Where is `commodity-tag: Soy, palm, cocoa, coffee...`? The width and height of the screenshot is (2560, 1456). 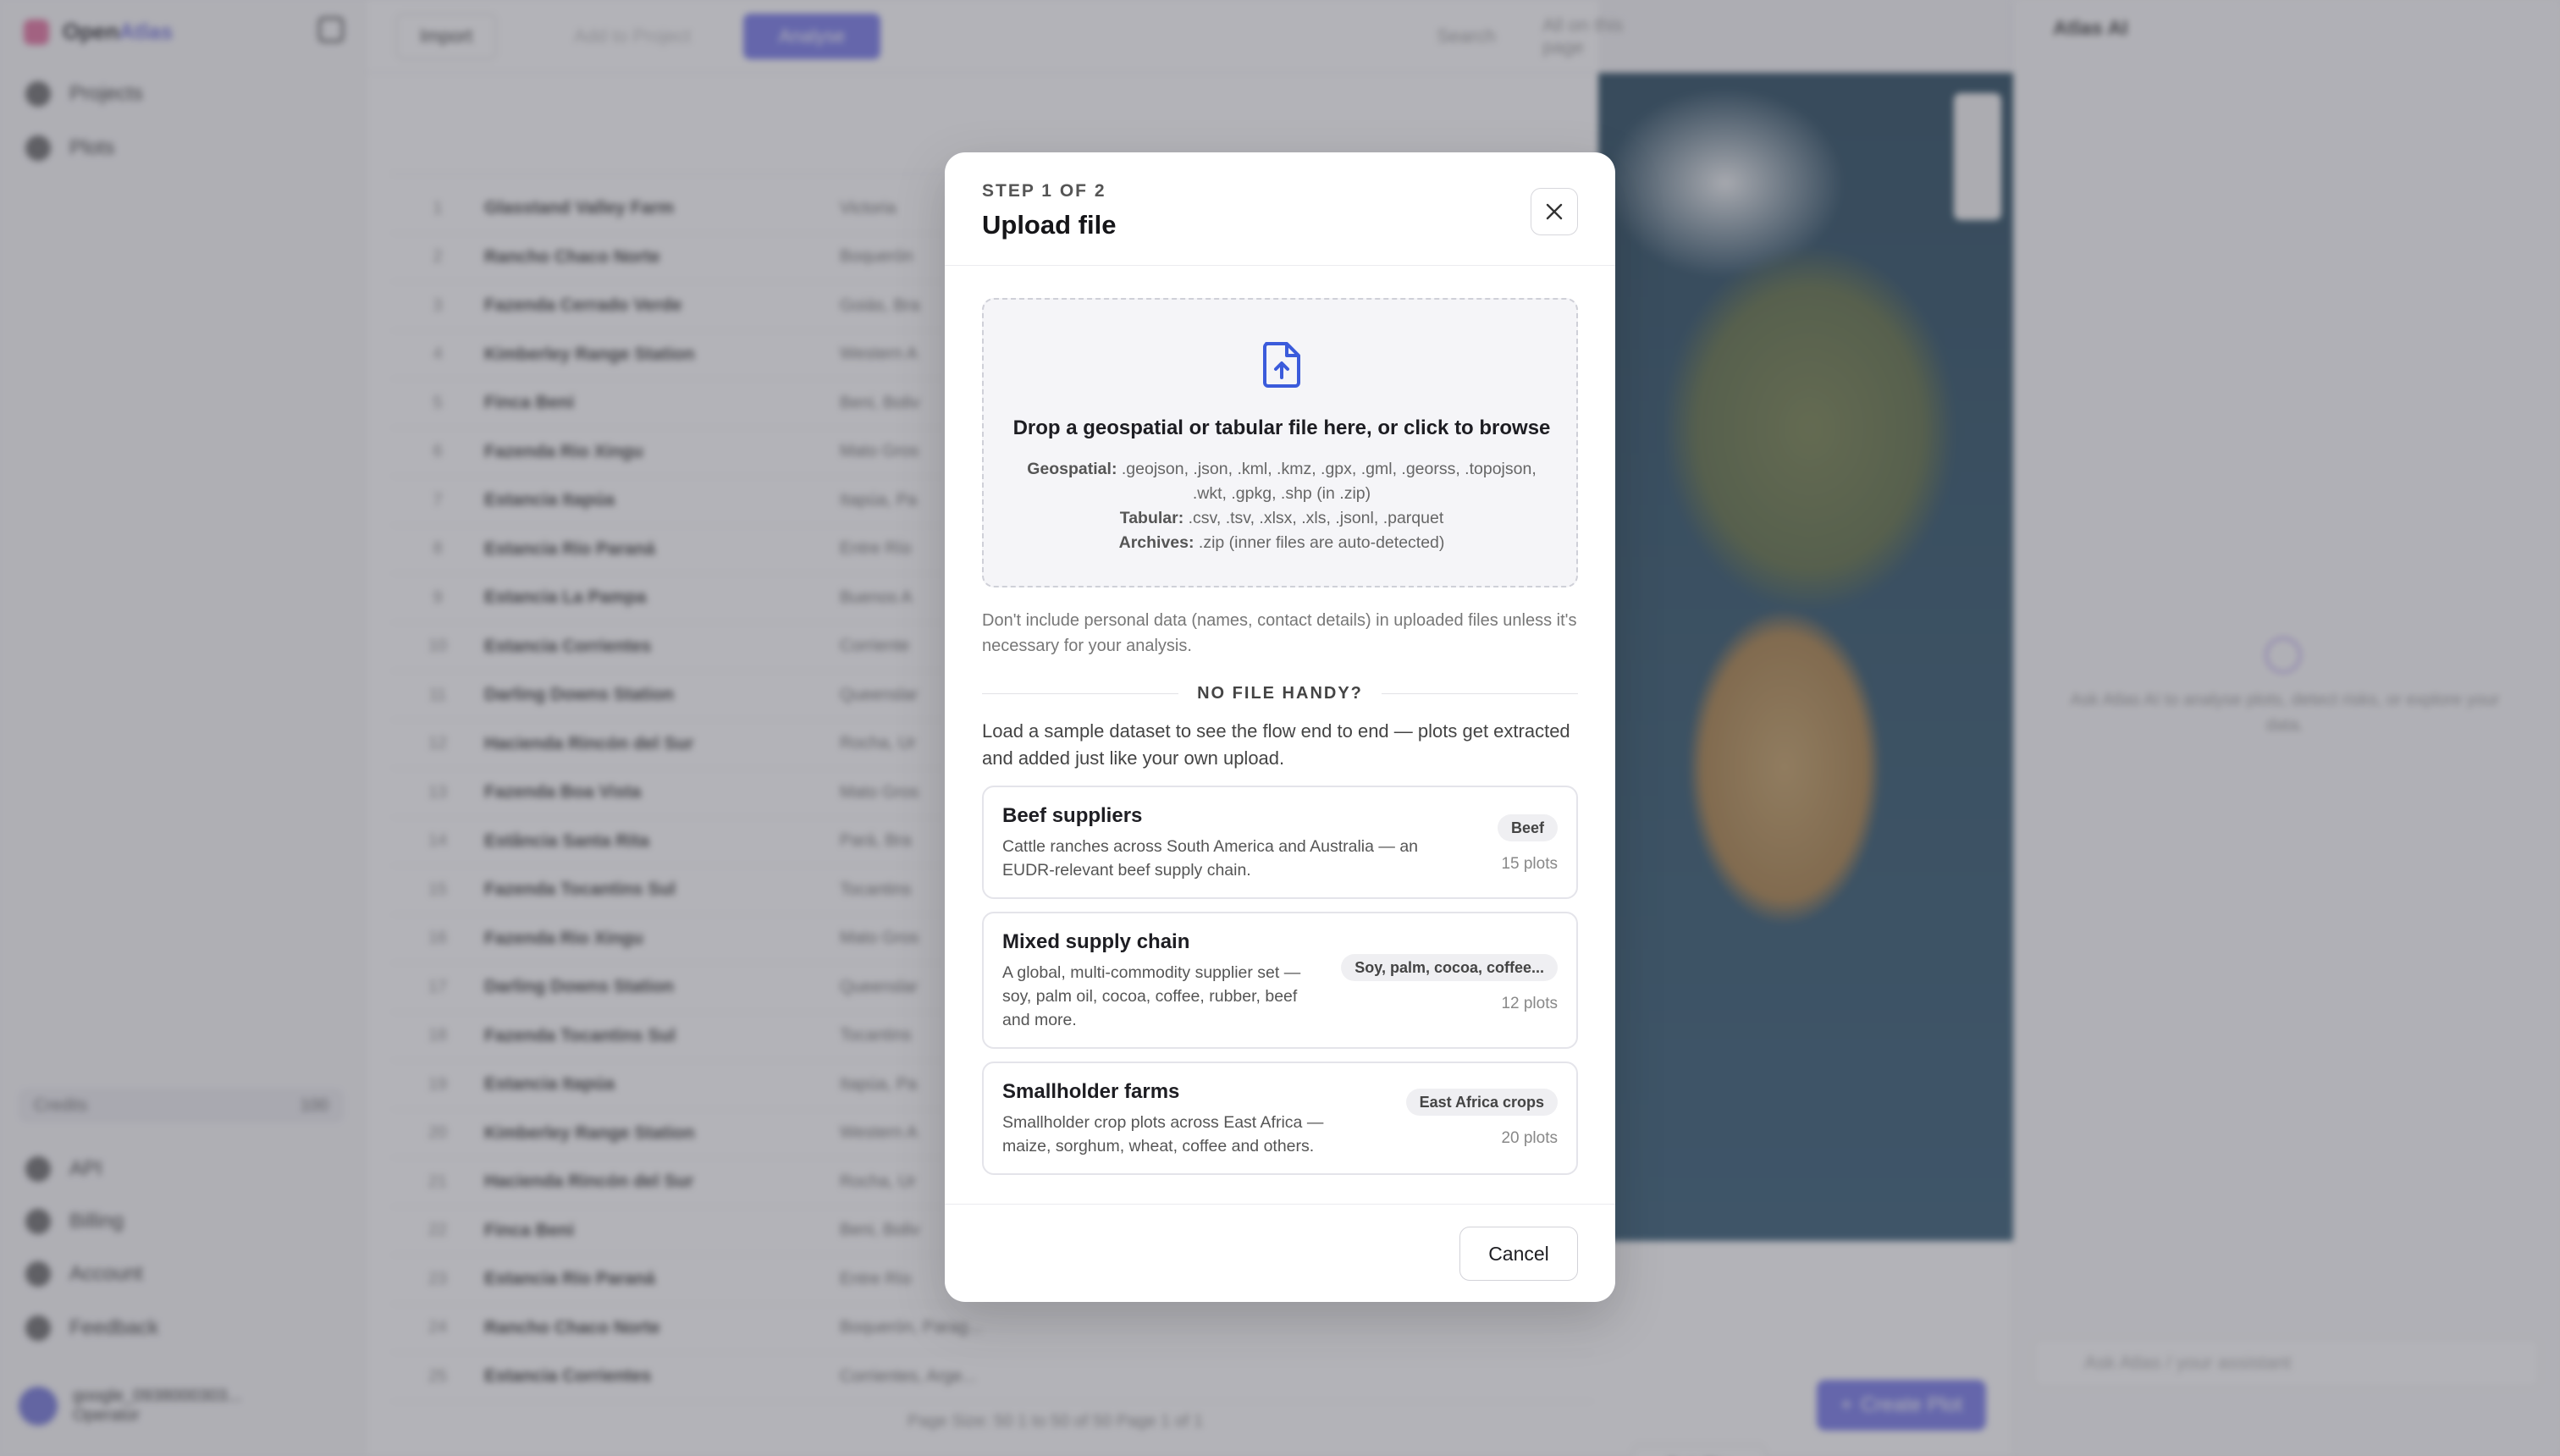
commodity-tag: Soy, palm, cocoa, coffee... is located at coordinates (1449, 967).